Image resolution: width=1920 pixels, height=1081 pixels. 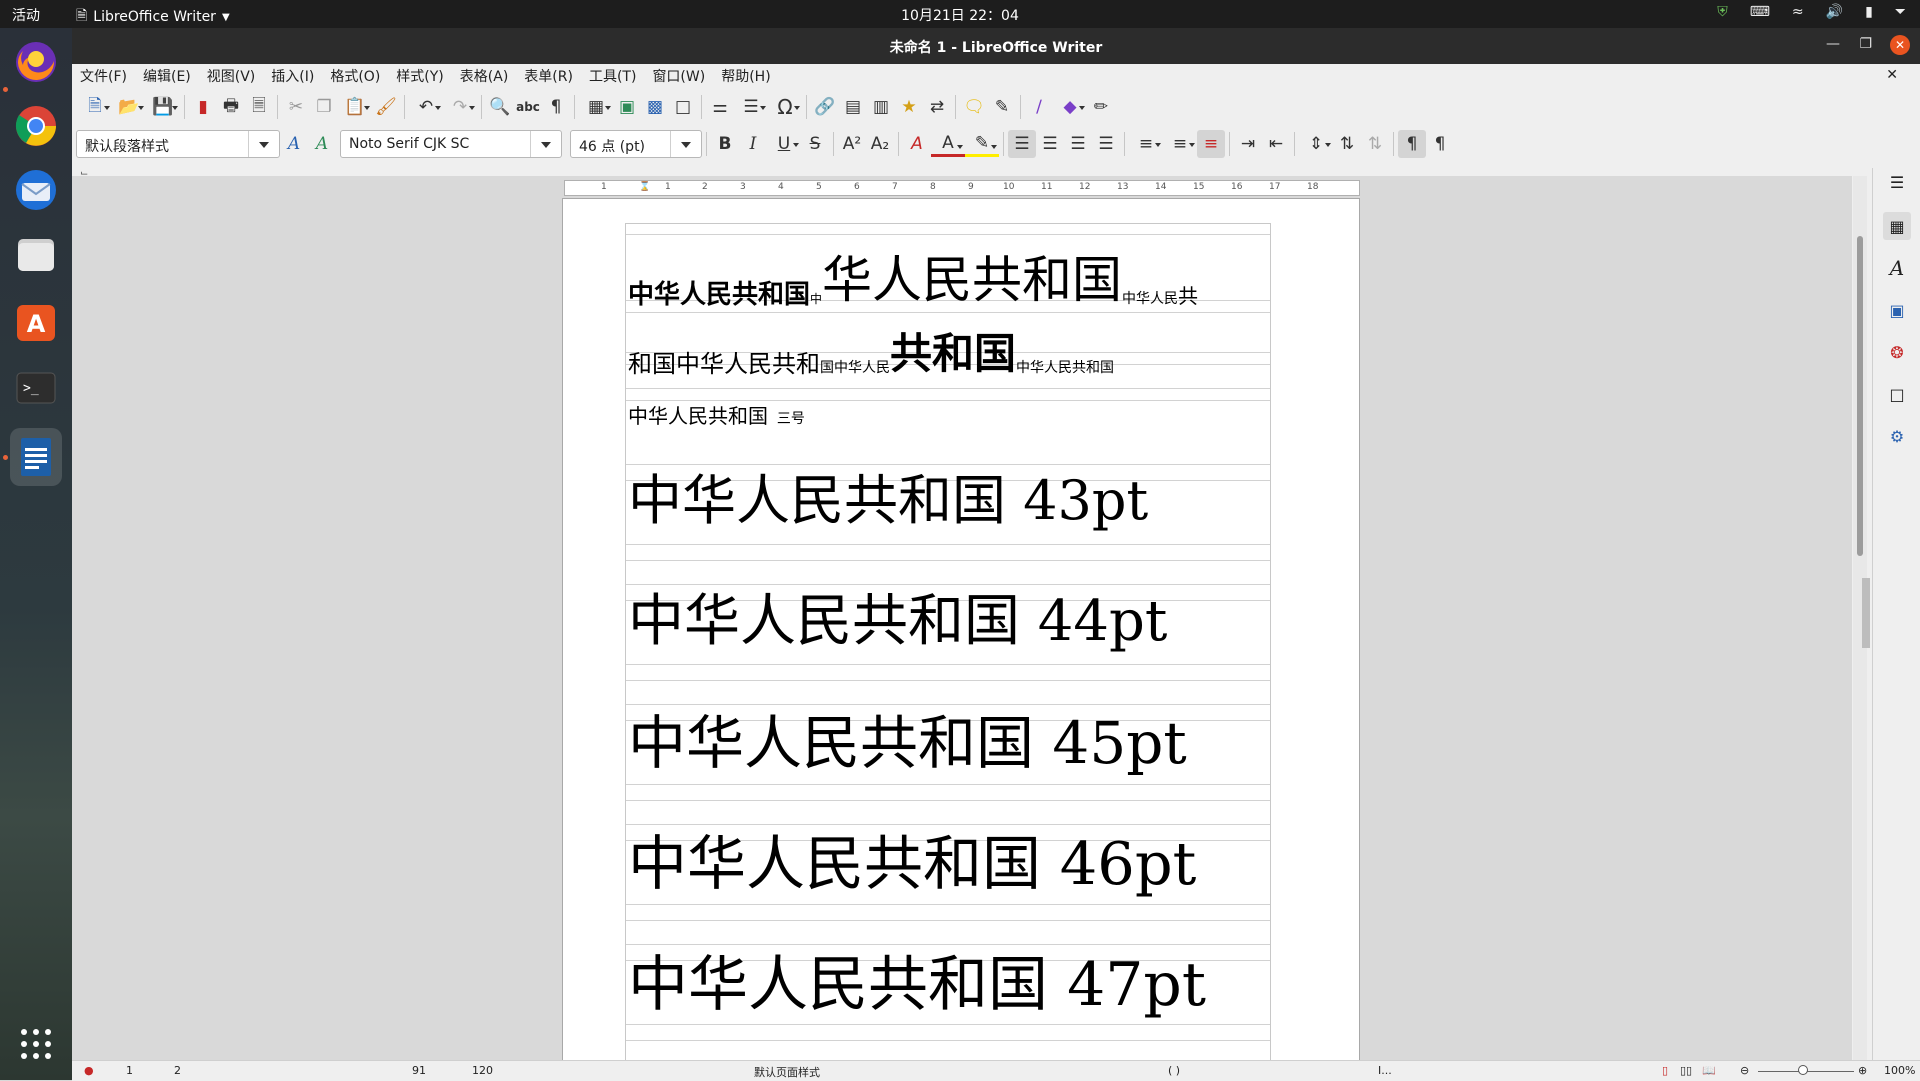 What do you see at coordinates (1347, 144) in the screenshot?
I see `paragraph-spacing-increase-icon: ⇅` at bounding box center [1347, 144].